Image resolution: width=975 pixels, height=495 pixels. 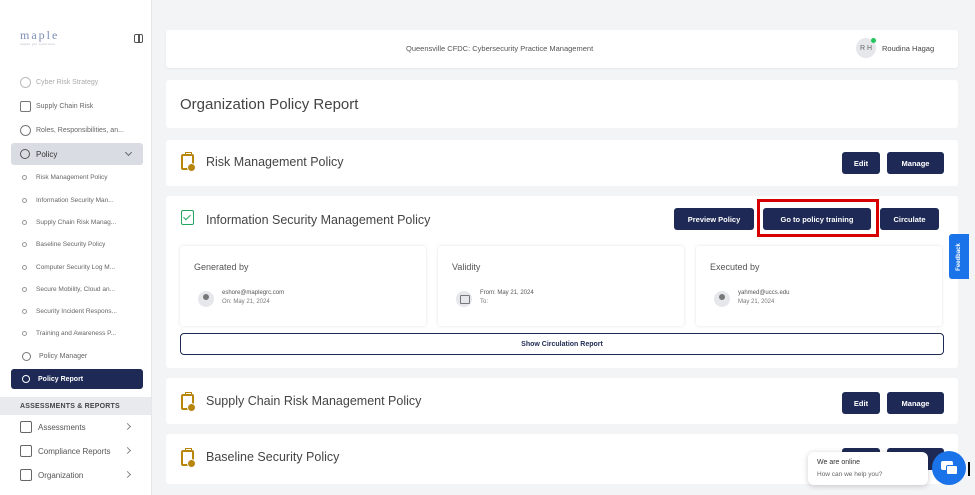 I want to click on policy-title: Baseline Security Policy, so click(x=273, y=457).